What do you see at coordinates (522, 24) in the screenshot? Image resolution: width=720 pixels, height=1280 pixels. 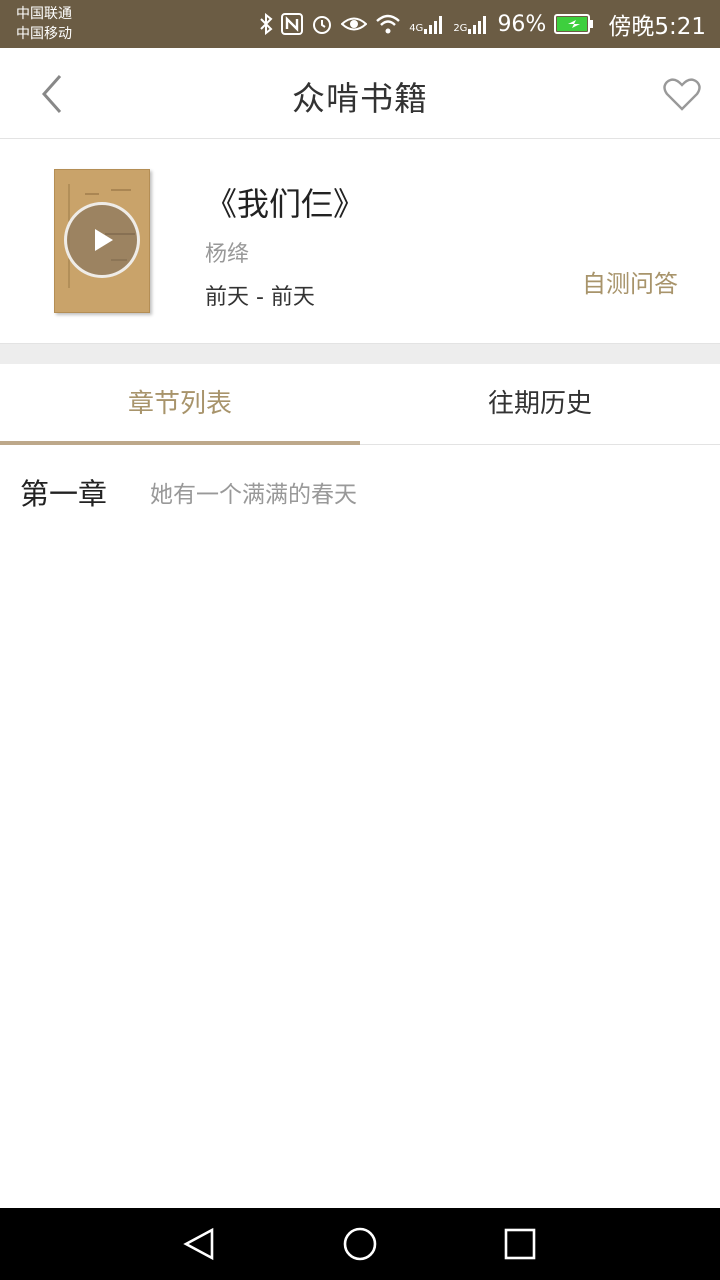 I see `battery-percent: 96%` at bounding box center [522, 24].